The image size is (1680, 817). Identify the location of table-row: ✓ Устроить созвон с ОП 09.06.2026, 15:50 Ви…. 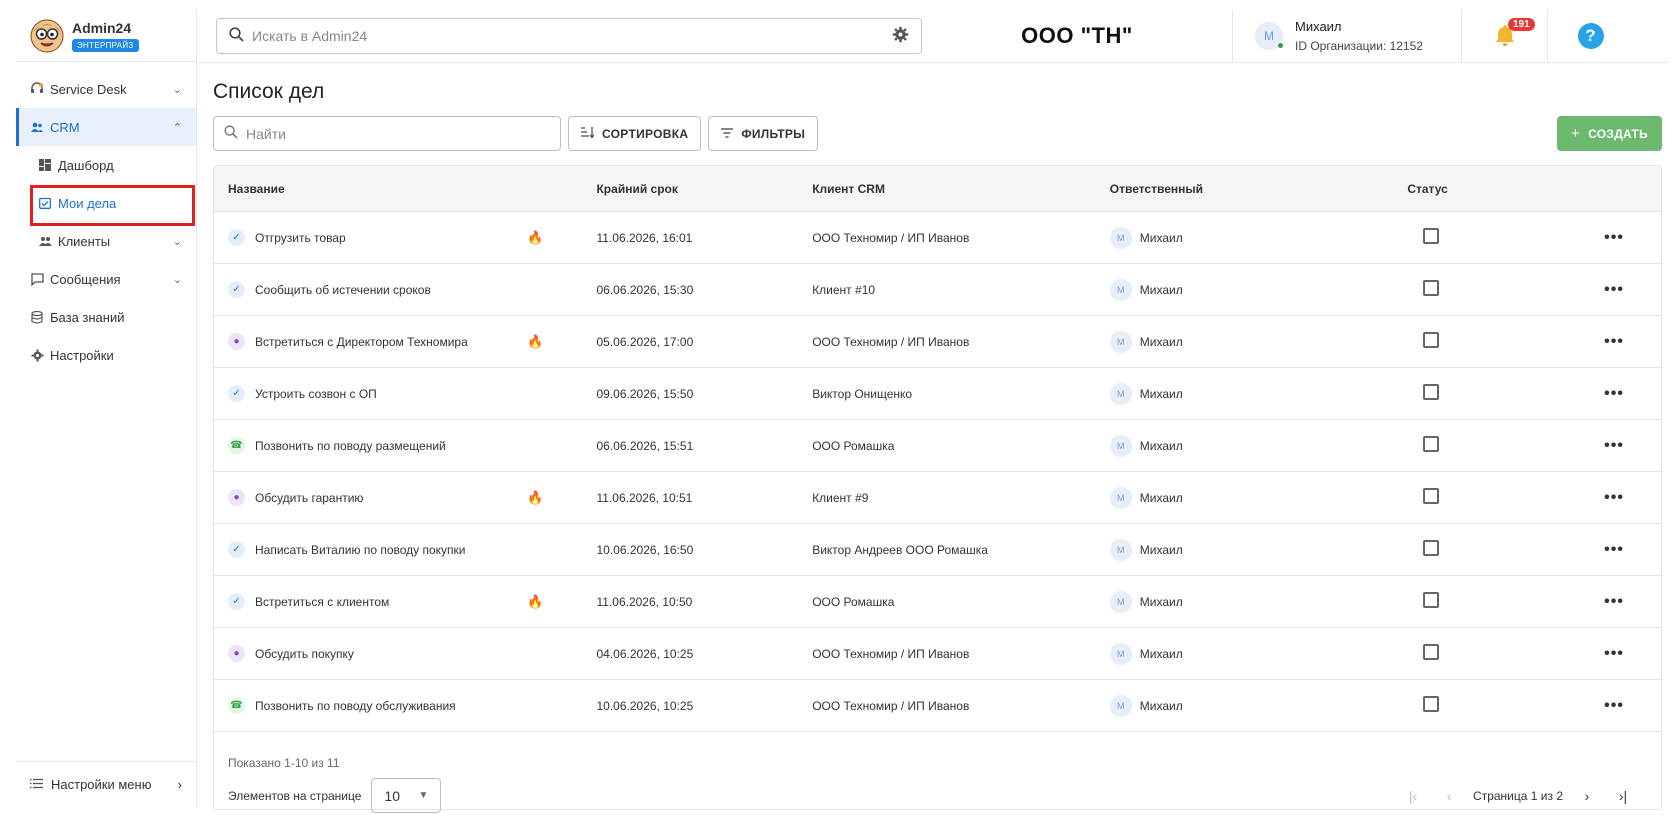
(937, 394).